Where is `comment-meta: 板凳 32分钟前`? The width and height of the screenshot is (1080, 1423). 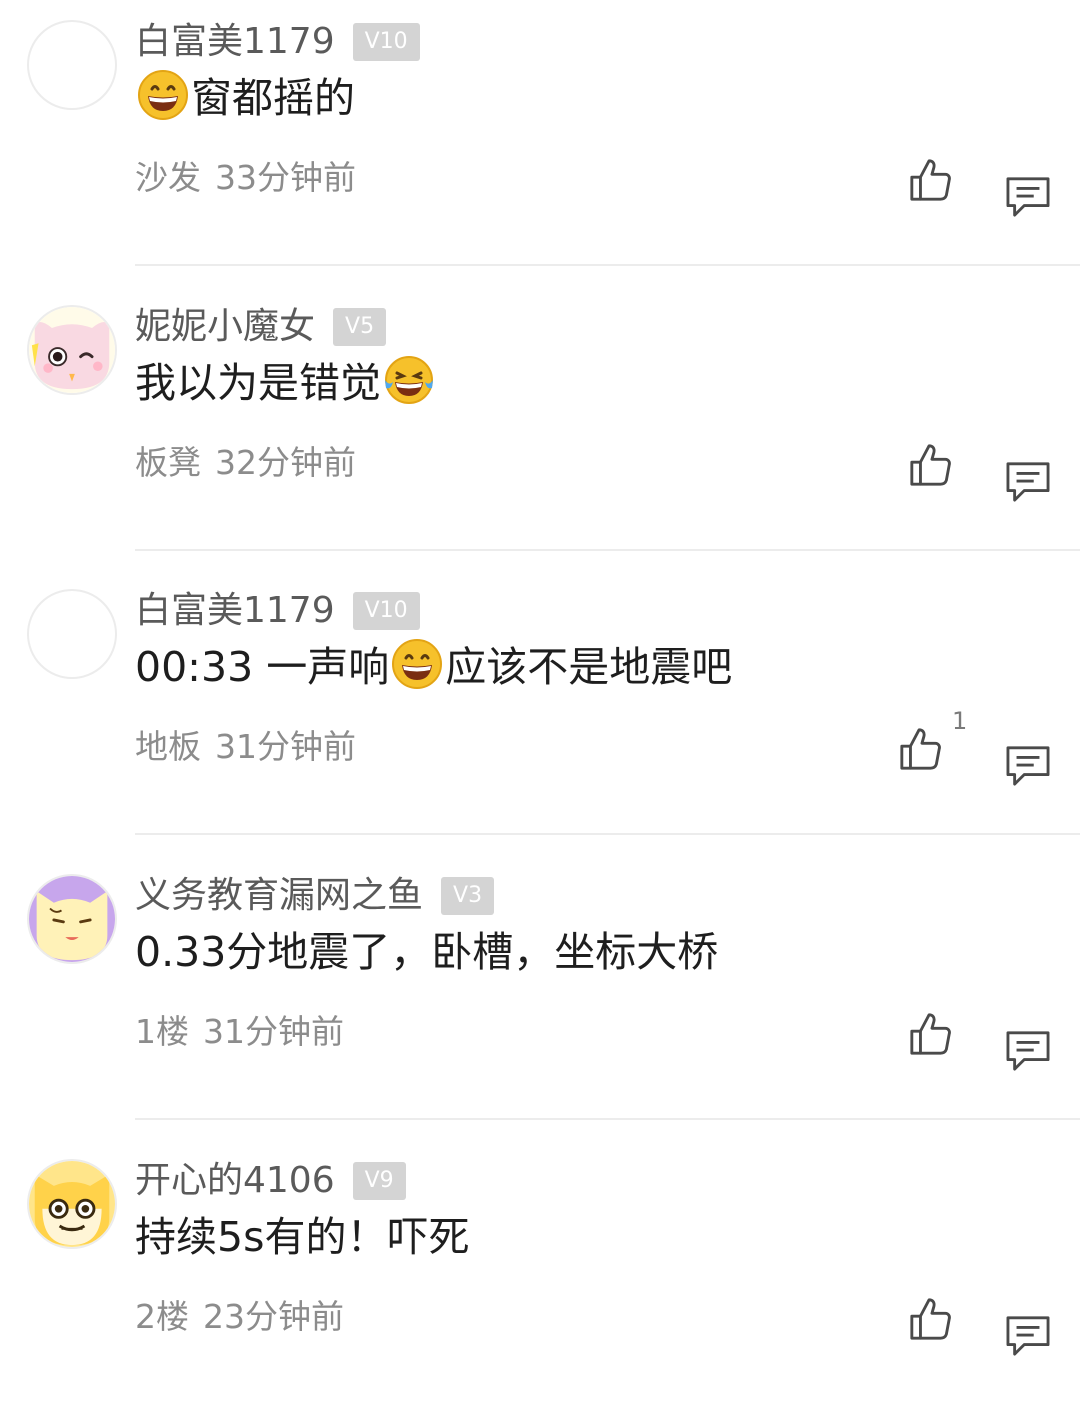 comment-meta: 板凳 32分钟前 is located at coordinates (245, 463).